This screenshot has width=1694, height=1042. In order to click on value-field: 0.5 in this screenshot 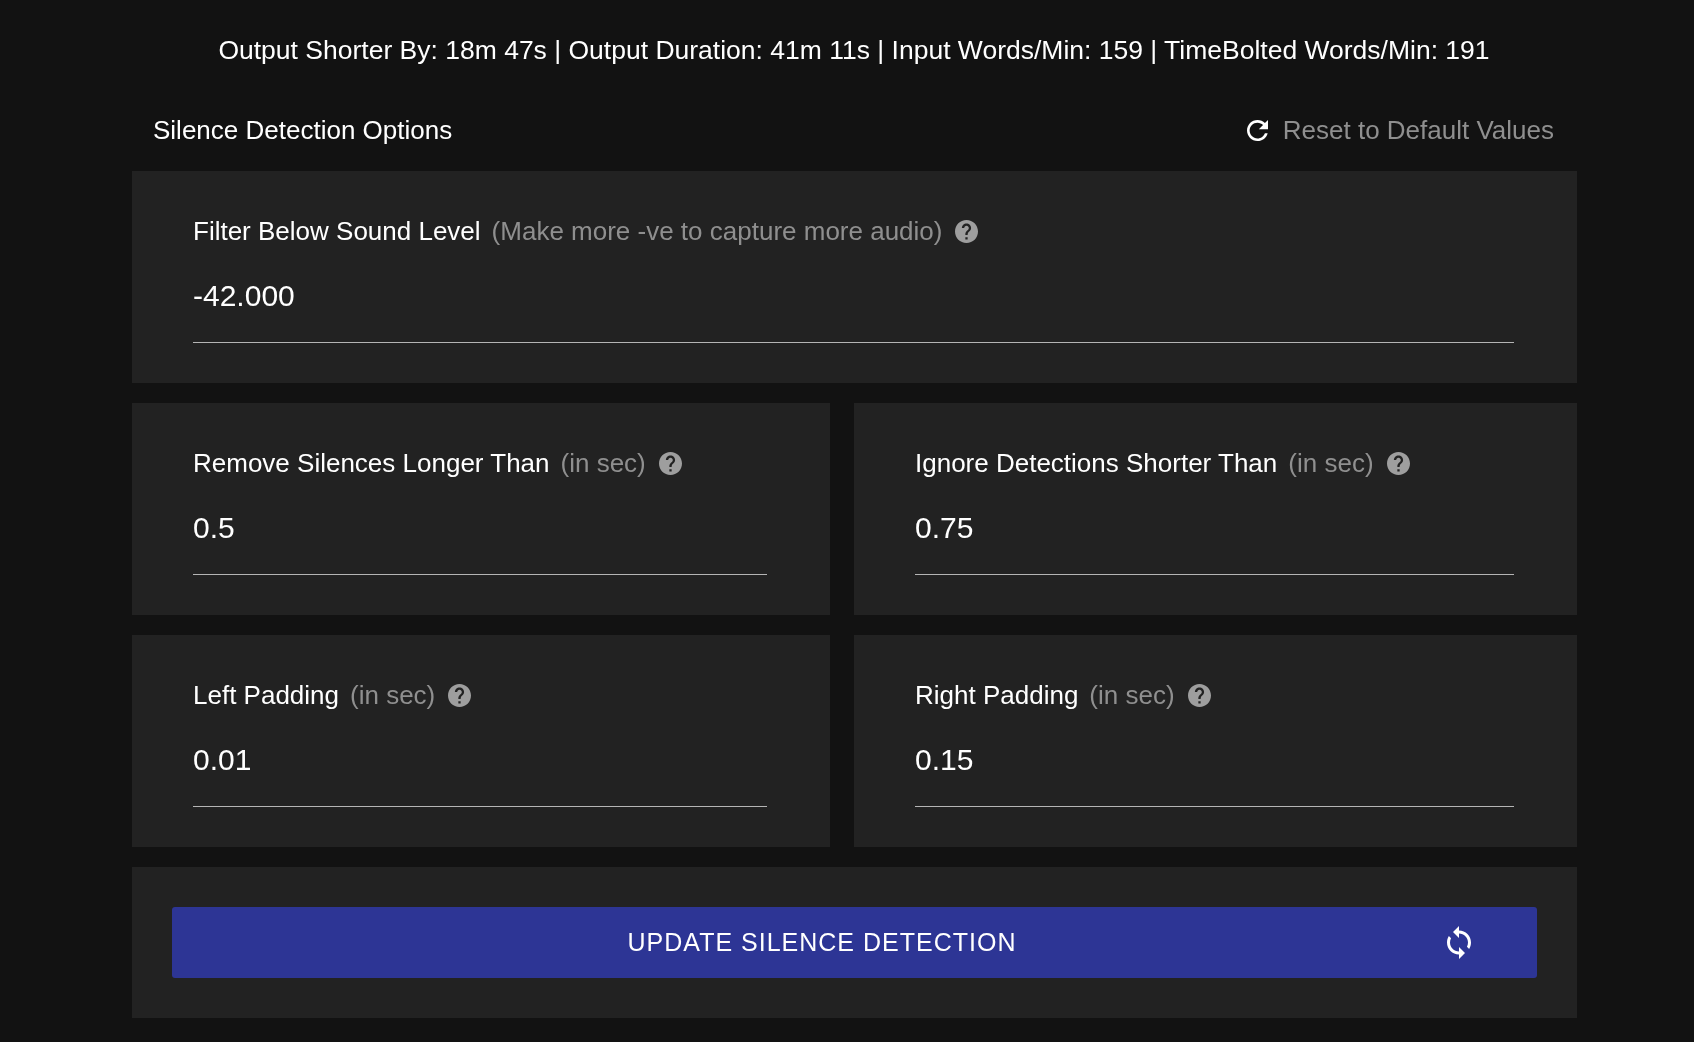, I will do `click(480, 540)`.